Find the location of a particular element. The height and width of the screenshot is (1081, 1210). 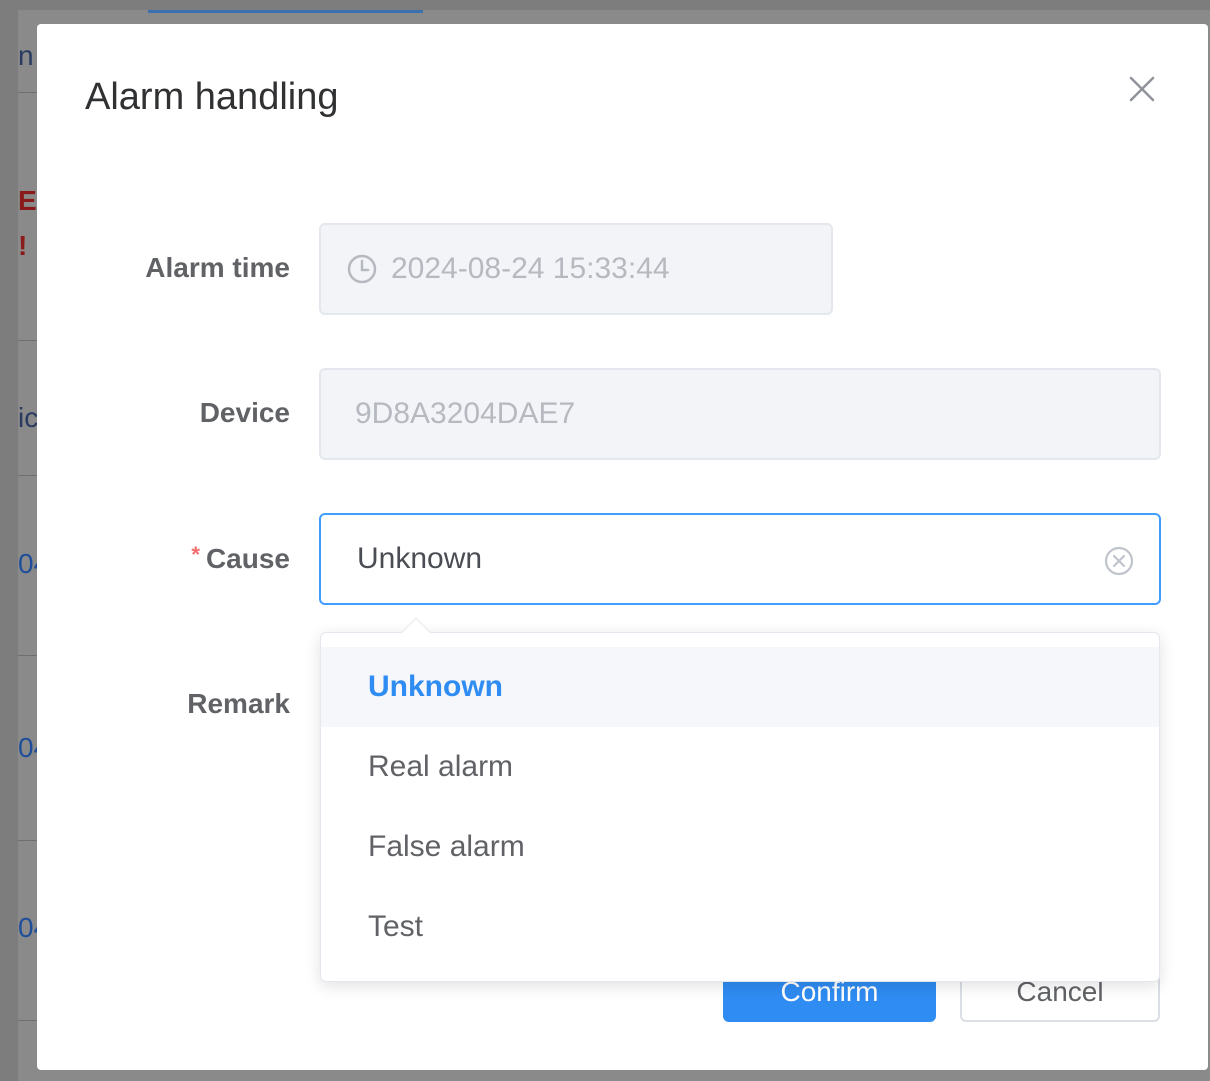

dialog-title: Alarm handling is located at coordinates (212, 97).